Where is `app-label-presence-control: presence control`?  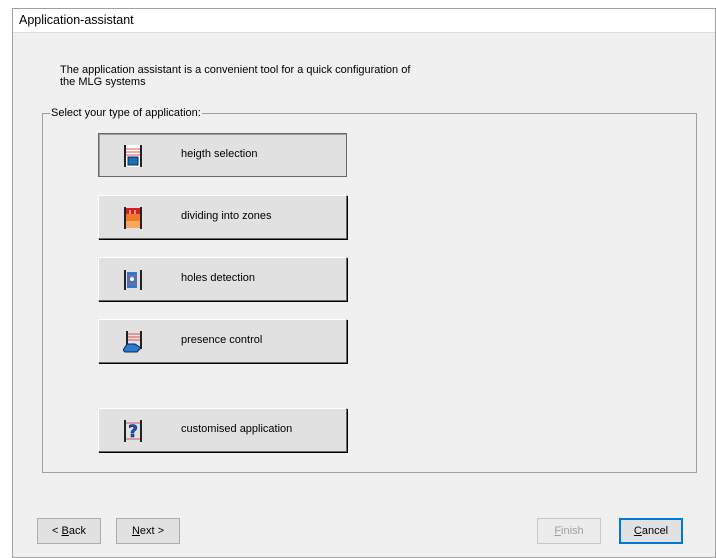 app-label-presence-control: presence control is located at coordinates (222, 340).